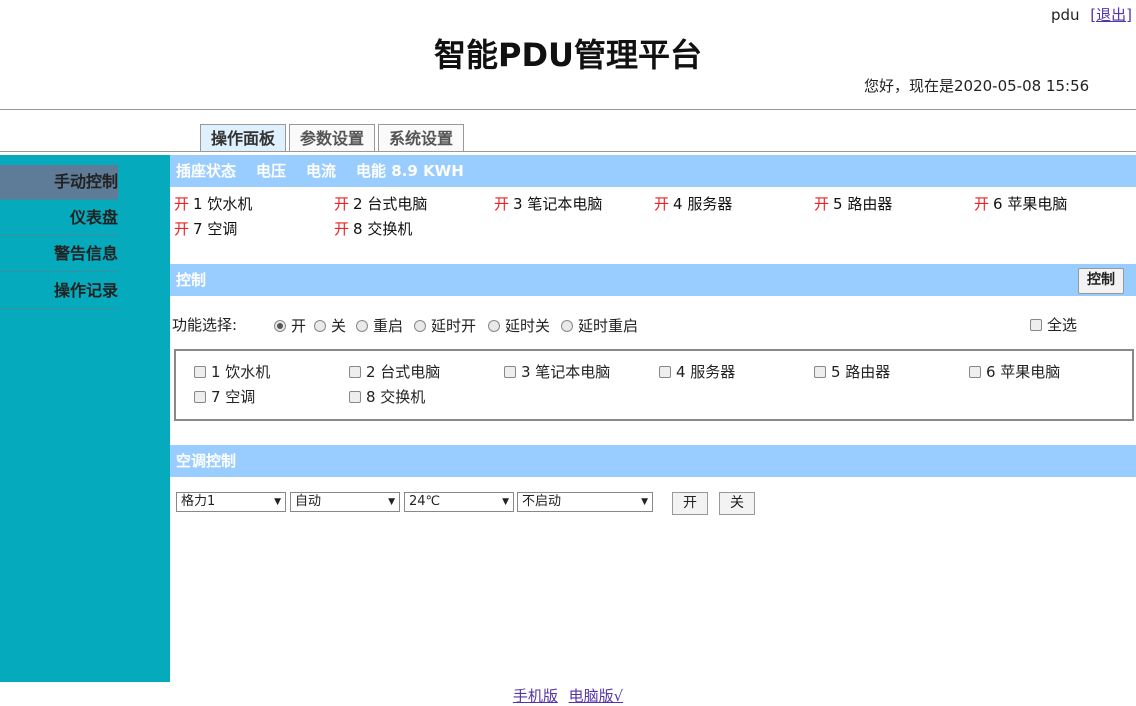  I want to click on outlet-status: 开7 空调, so click(206, 229).